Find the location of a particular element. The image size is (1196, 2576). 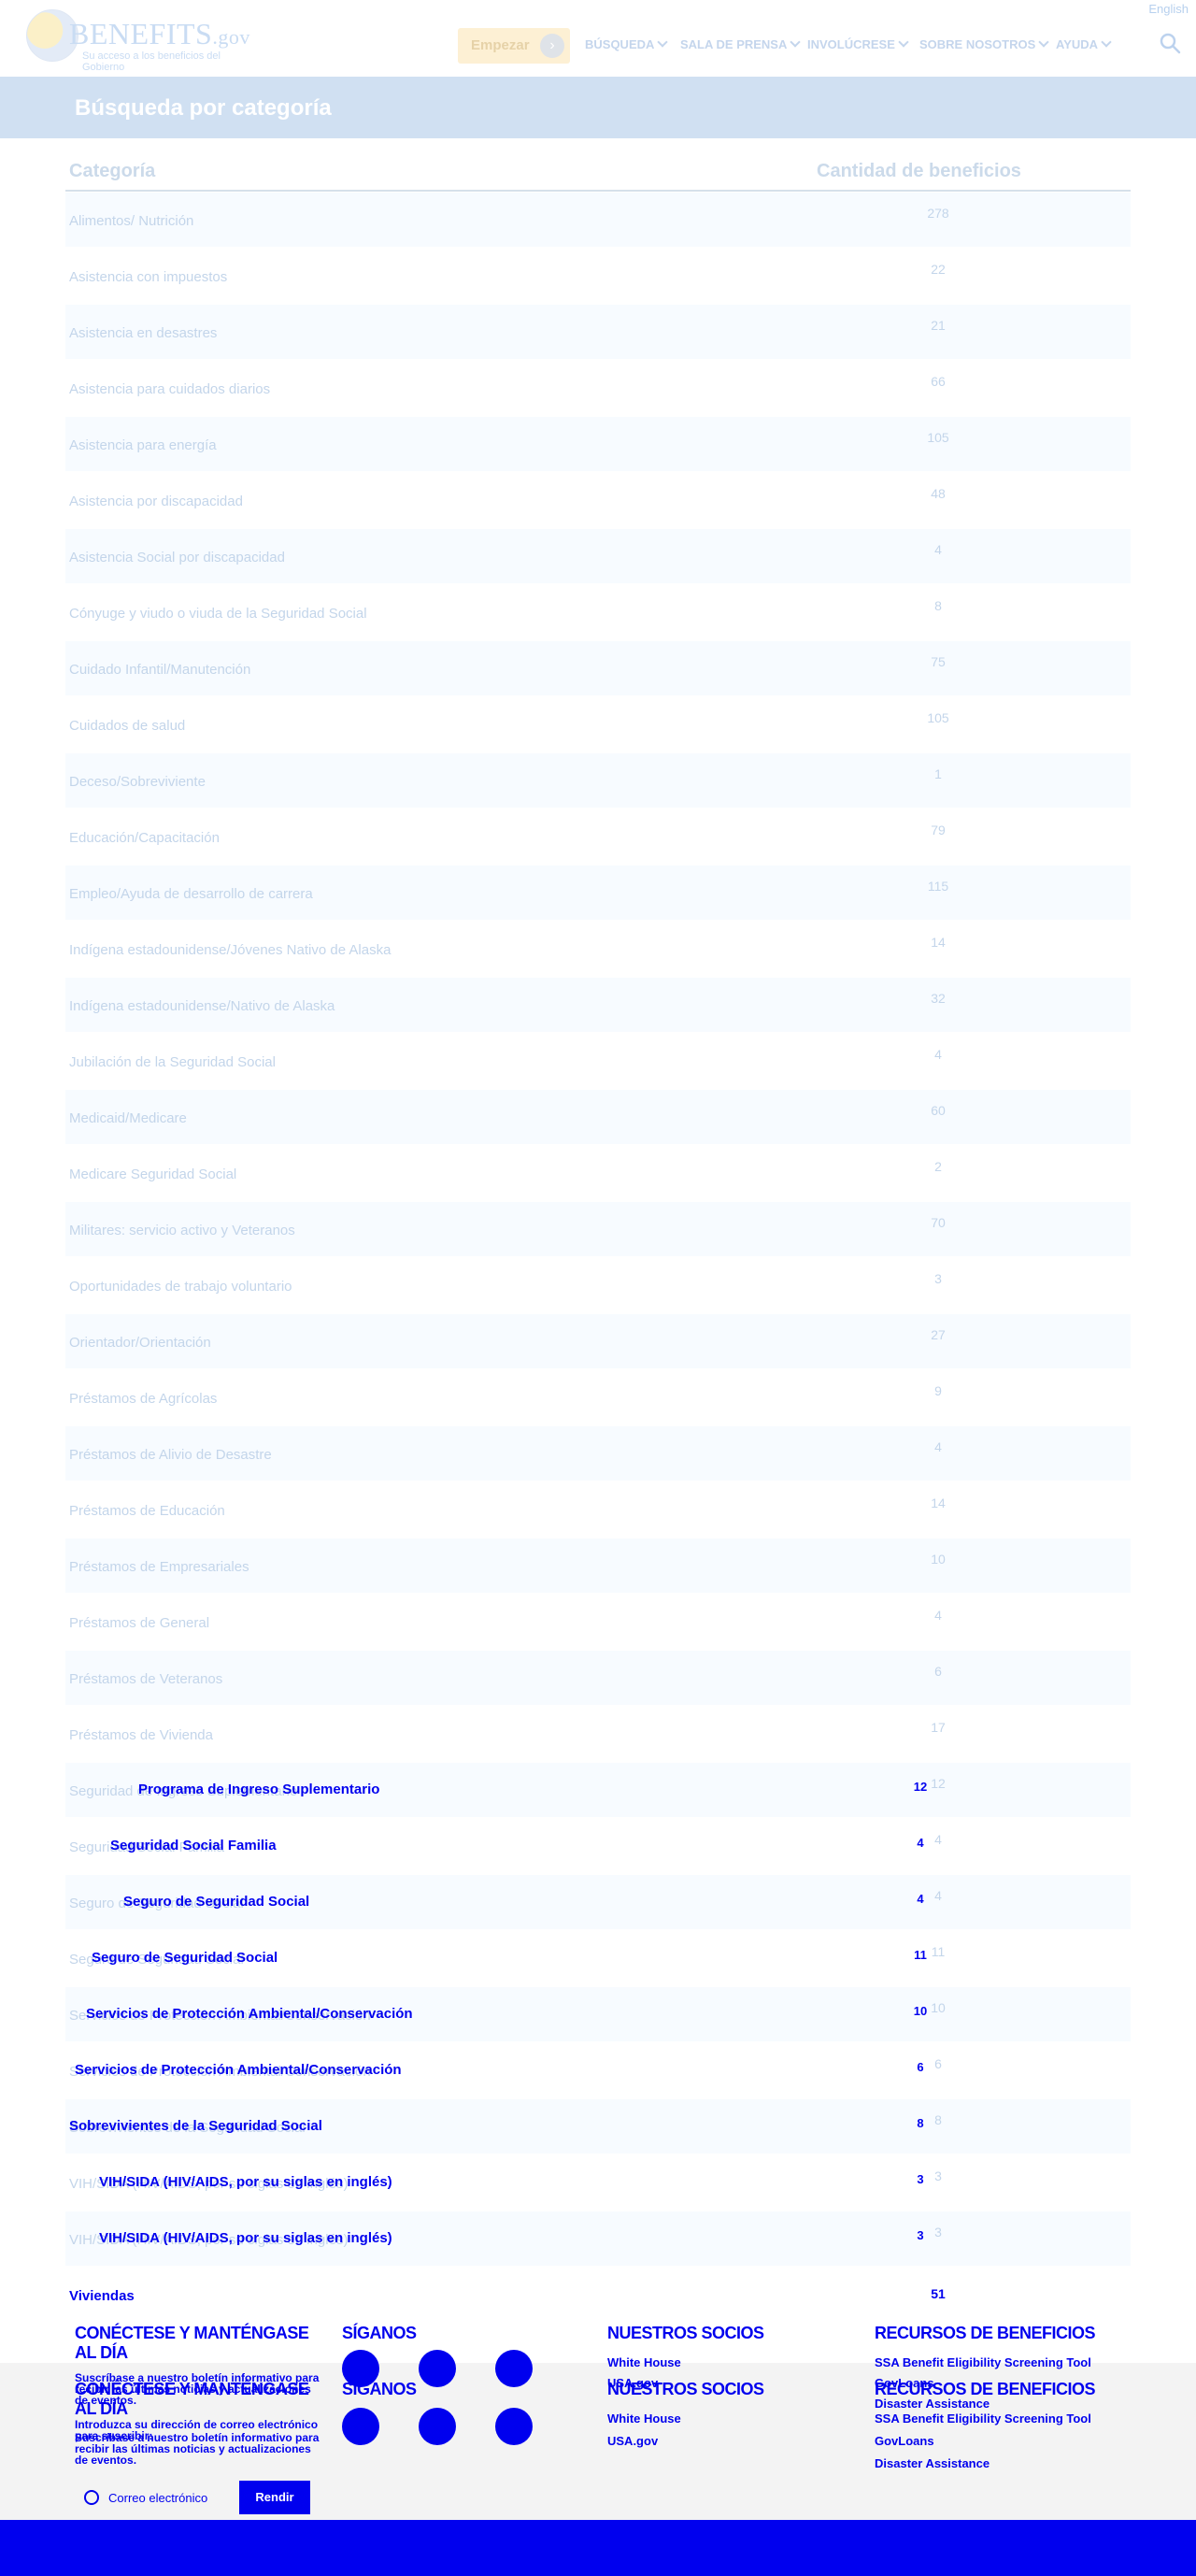

nav-sobre-nosotros: SOBRE NOSOTROS is located at coordinates (984, 43).